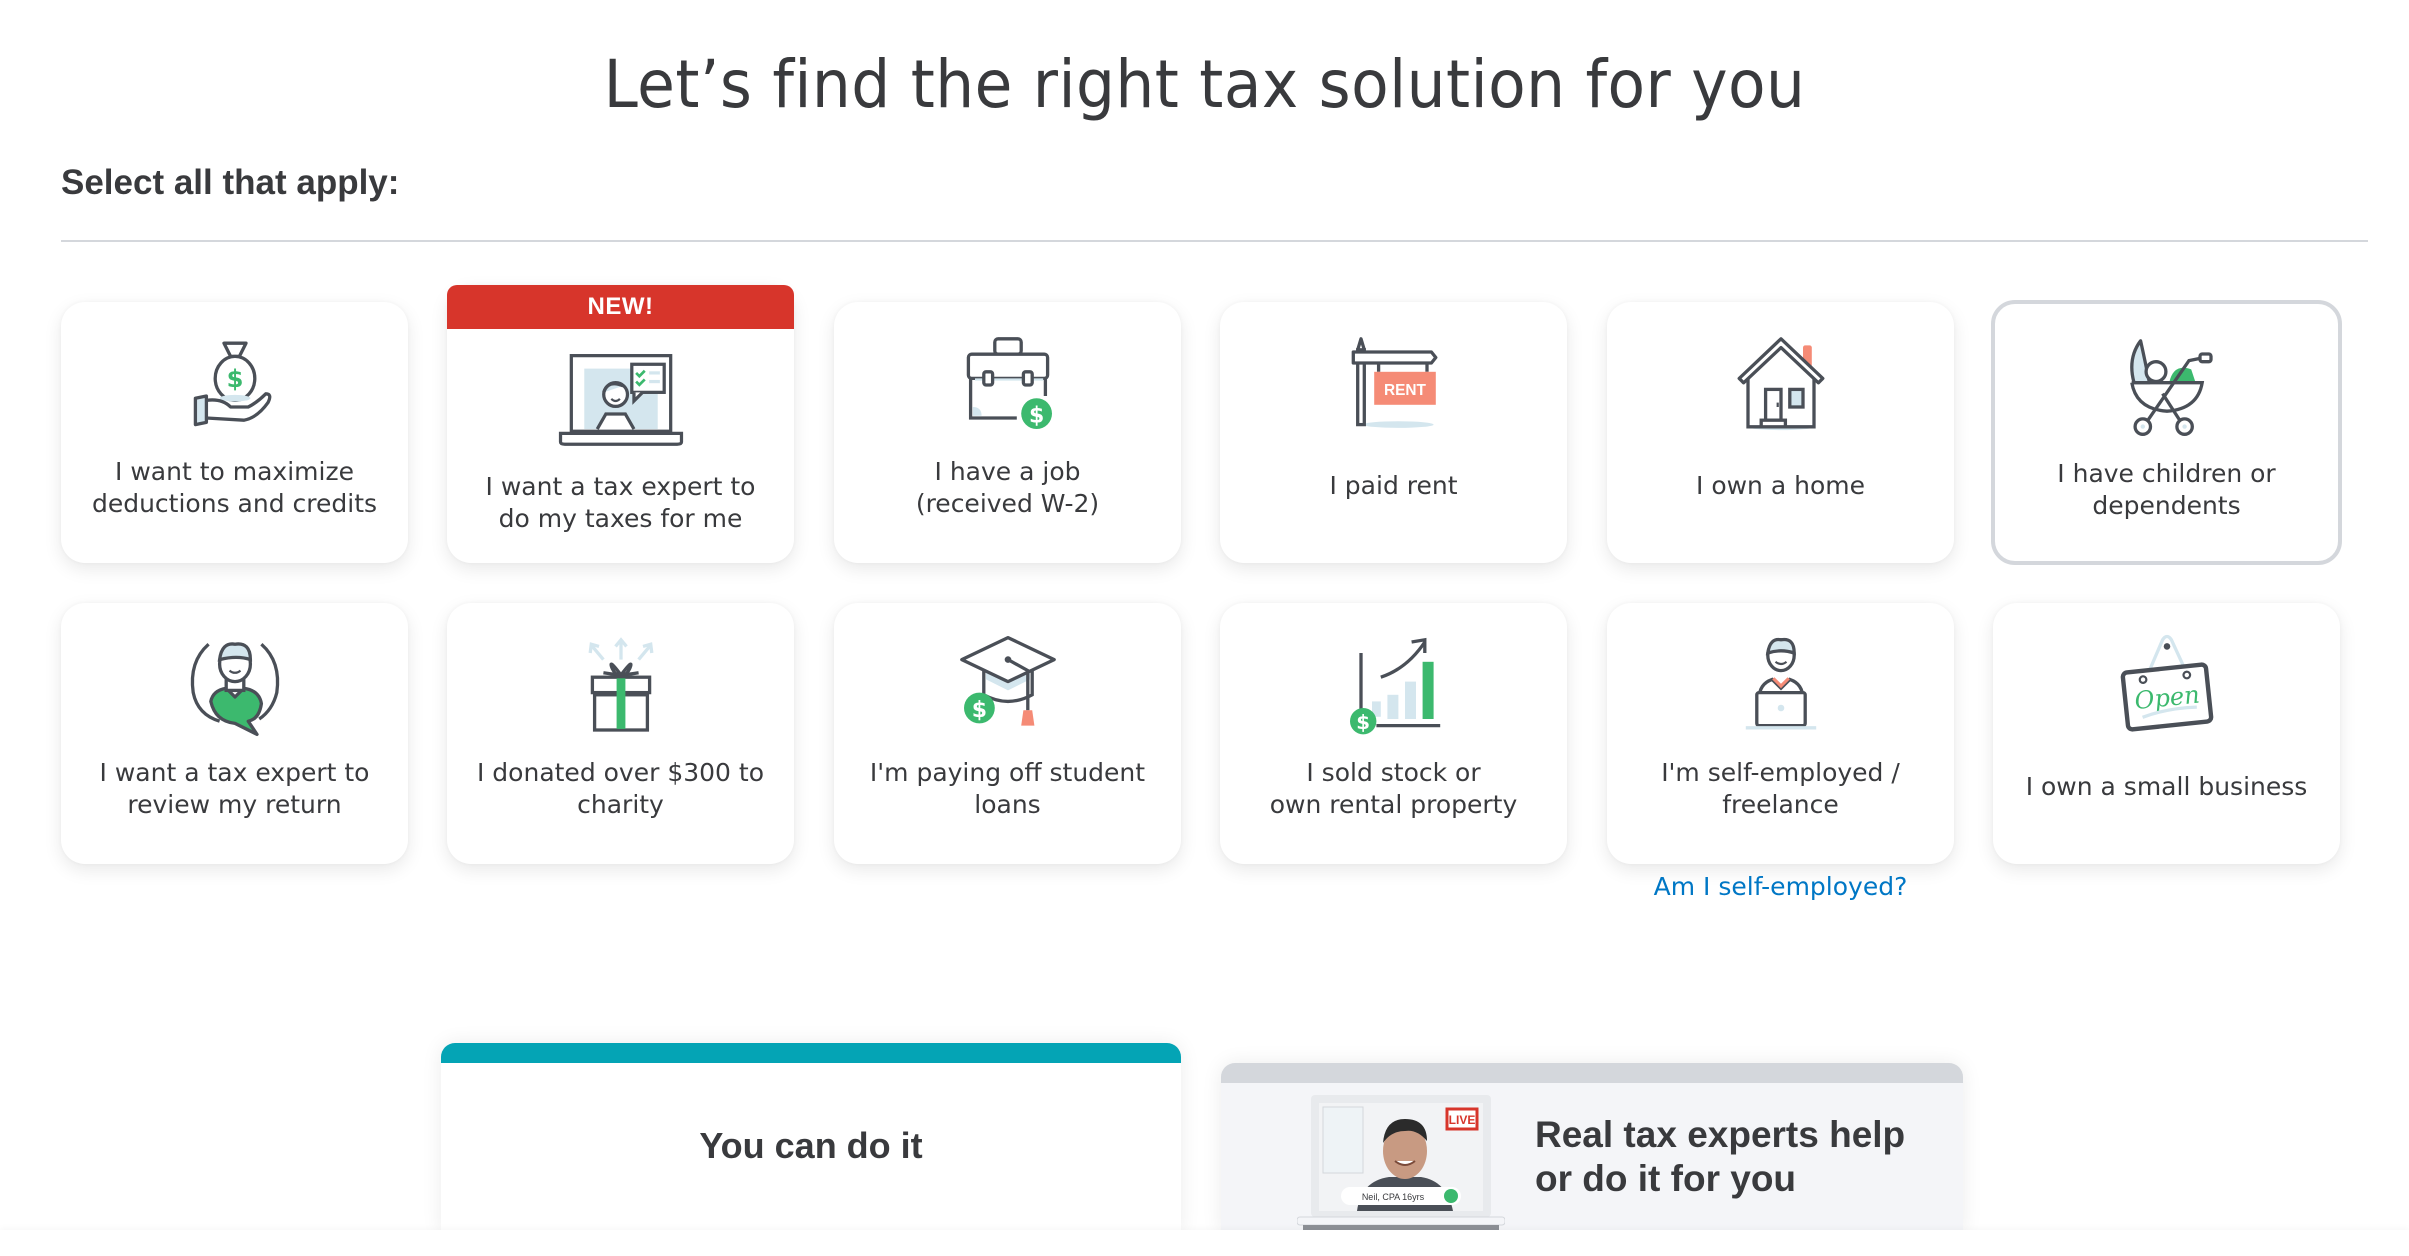 The image size is (2409, 1256). What do you see at coordinates (1393, 485) in the screenshot?
I see `option-label: I paid rent` at bounding box center [1393, 485].